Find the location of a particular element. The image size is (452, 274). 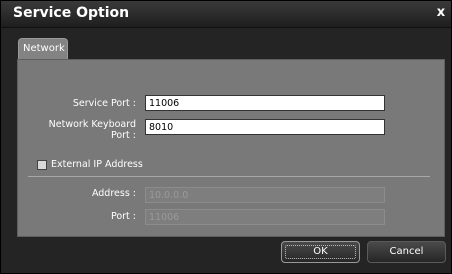

ok-button-focus-ring is located at coordinates (320, 252).